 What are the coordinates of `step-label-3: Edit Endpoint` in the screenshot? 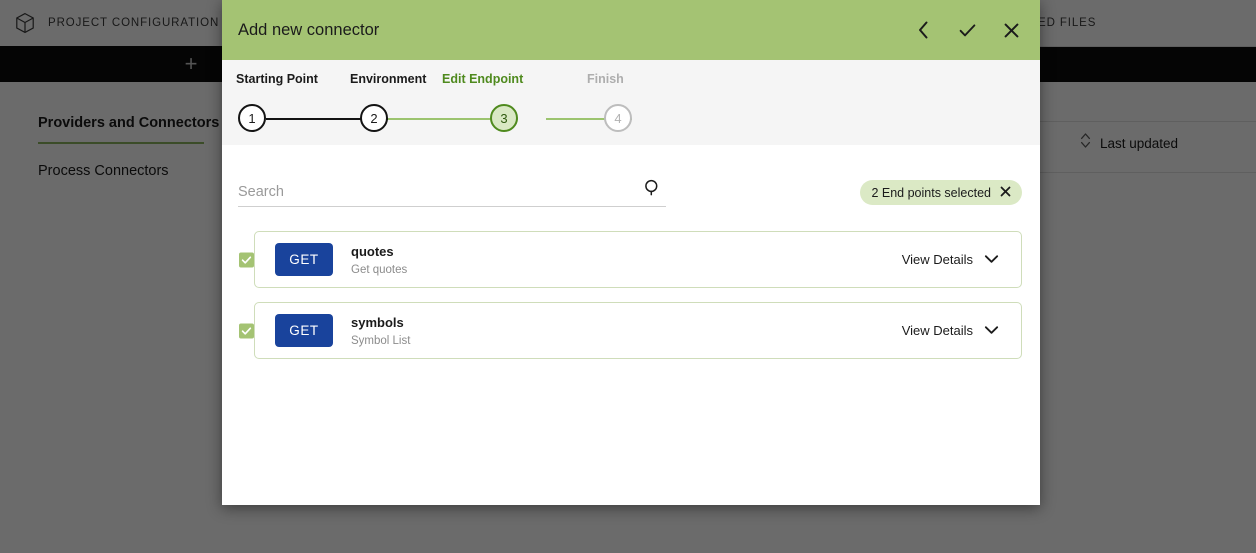 It's located at (483, 79).